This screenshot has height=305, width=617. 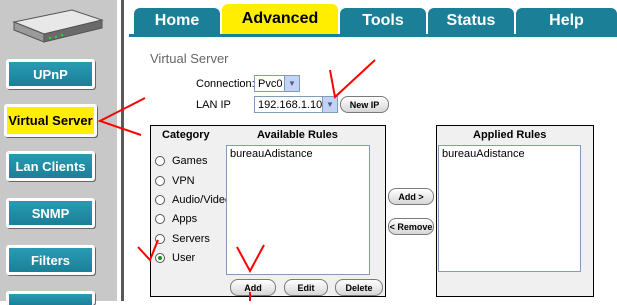 I want to click on category-label: User, so click(x=184, y=258).